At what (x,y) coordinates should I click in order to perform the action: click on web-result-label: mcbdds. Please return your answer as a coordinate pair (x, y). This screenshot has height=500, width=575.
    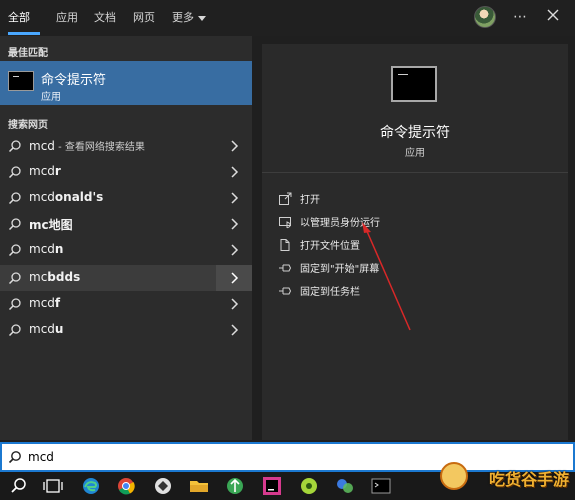
    Looking at the image, I should click on (54, 277).